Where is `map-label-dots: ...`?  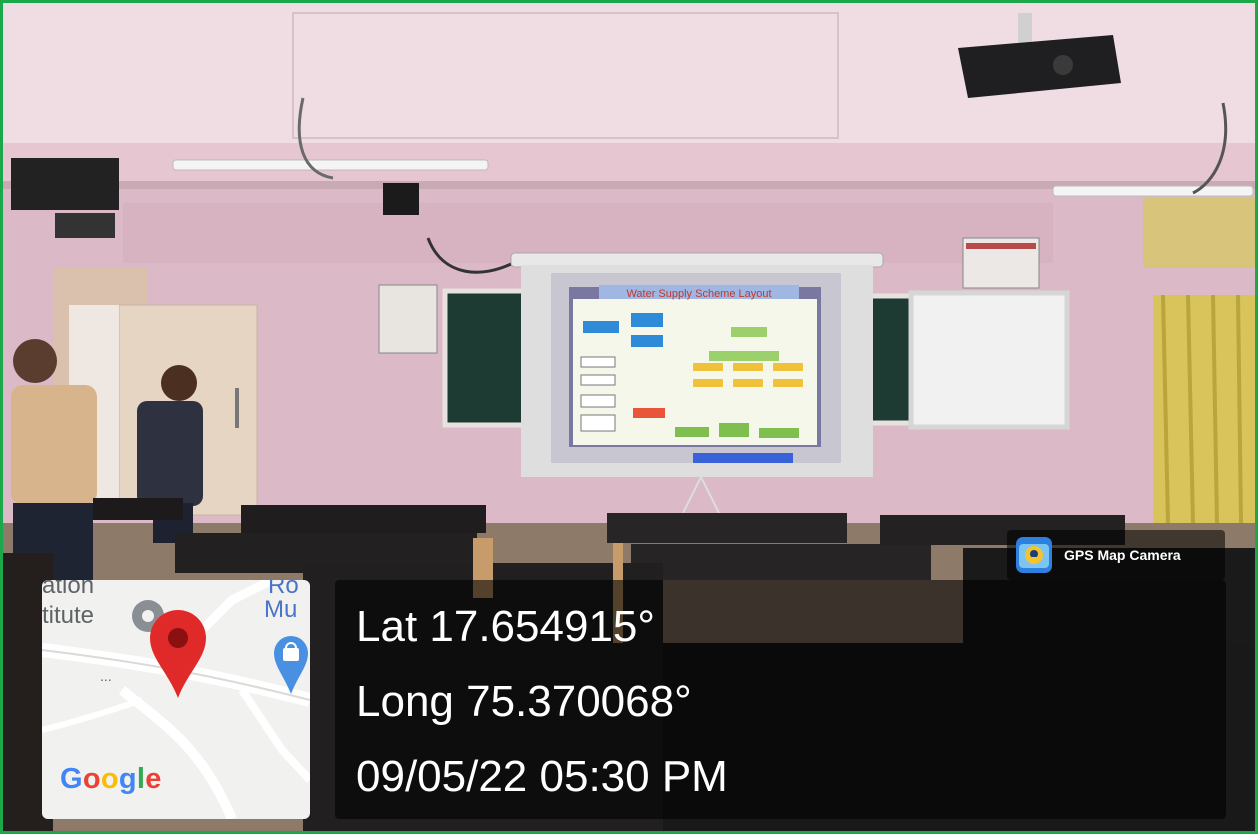
map-label-dots: ... is located at coordinates (106, 676).